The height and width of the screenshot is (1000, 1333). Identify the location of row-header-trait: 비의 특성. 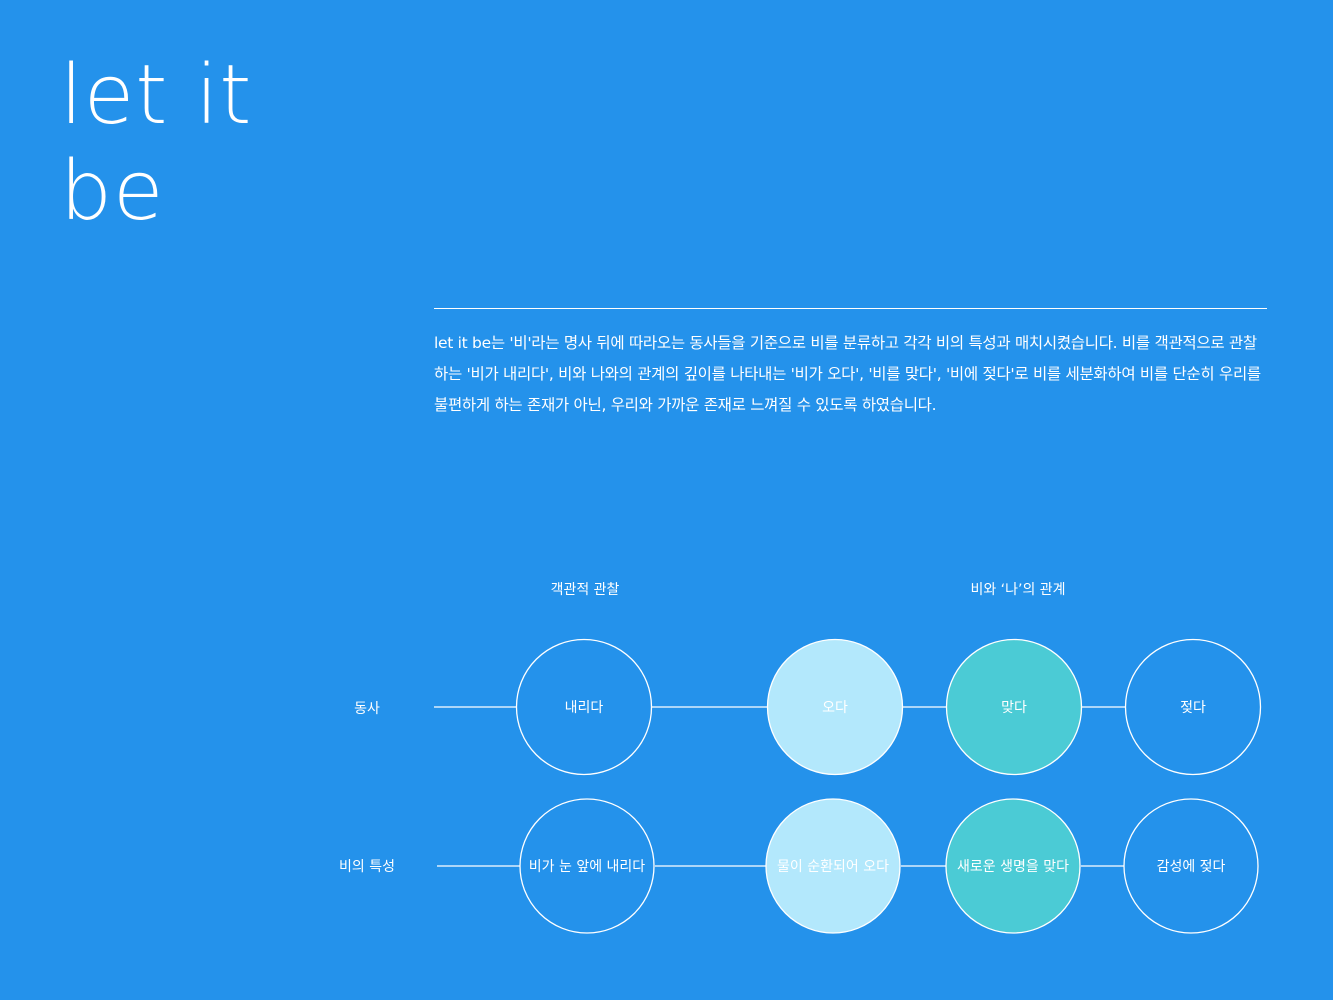
(367, 867).